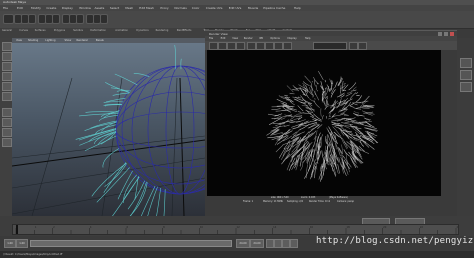  What do you see at coordinates (104, 19) in the screenshot?
I see `render-settings-icon` at bounding box center [104, 19].